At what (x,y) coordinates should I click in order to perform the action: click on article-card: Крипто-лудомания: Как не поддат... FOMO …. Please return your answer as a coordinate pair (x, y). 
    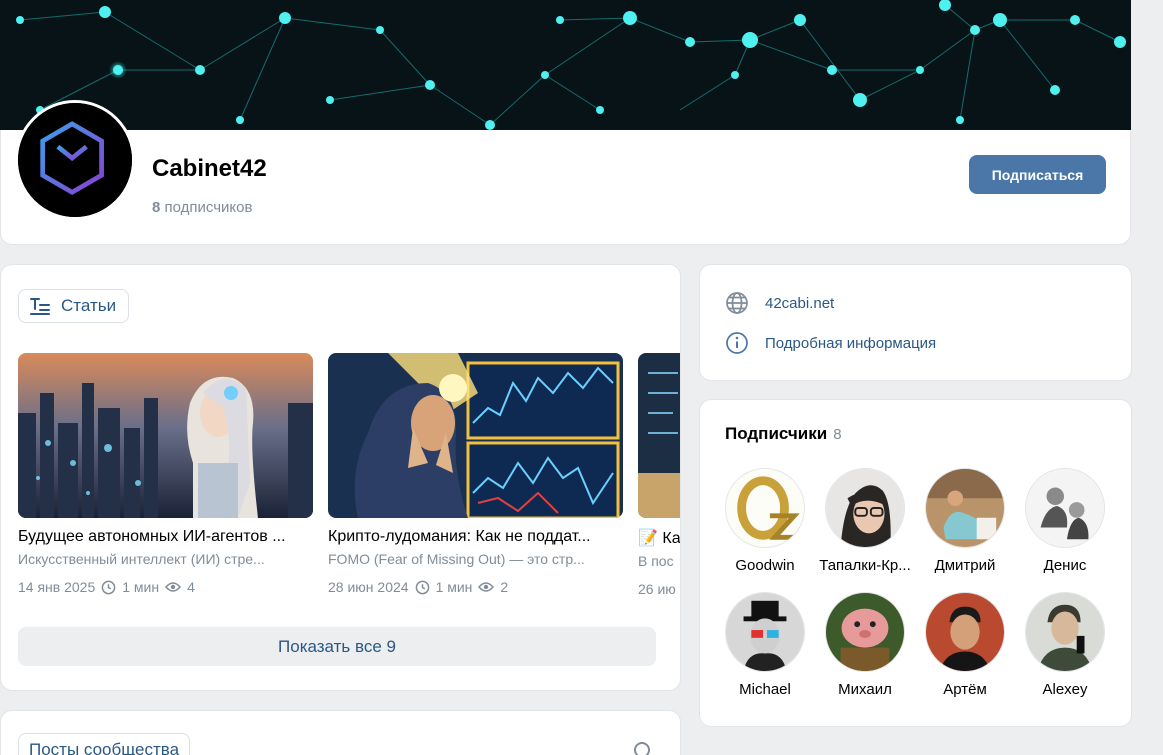
    Looking at the image, I should click on (475, 474).